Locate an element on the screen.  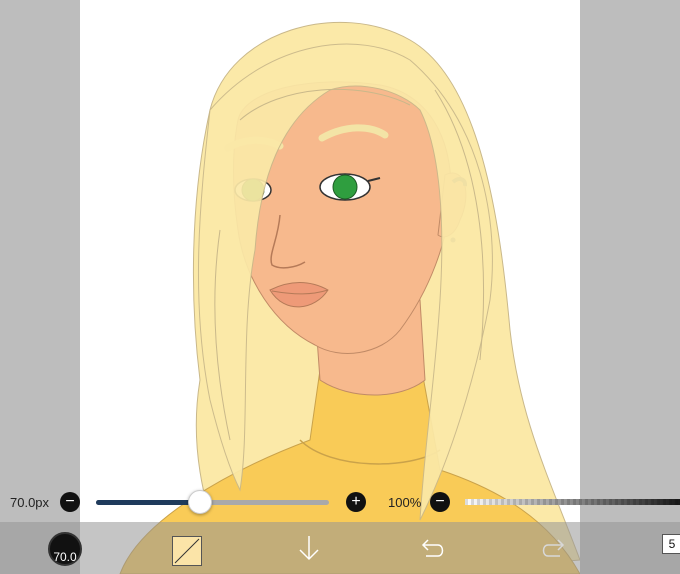
undo-icon is located at coordinates (432, 548).